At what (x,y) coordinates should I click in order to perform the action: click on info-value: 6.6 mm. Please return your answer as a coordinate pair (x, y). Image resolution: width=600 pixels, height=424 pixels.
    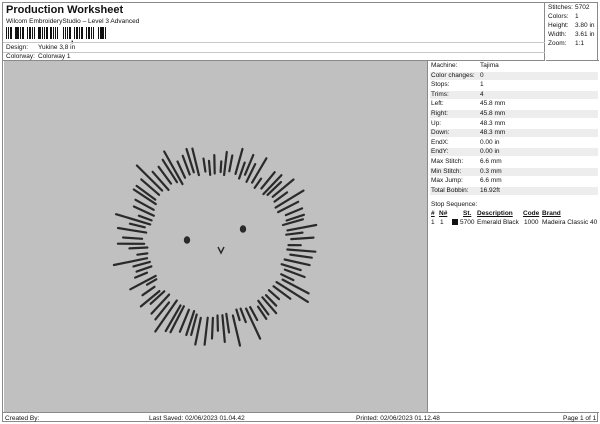
    Looking at the image, I should click on (491, 161).